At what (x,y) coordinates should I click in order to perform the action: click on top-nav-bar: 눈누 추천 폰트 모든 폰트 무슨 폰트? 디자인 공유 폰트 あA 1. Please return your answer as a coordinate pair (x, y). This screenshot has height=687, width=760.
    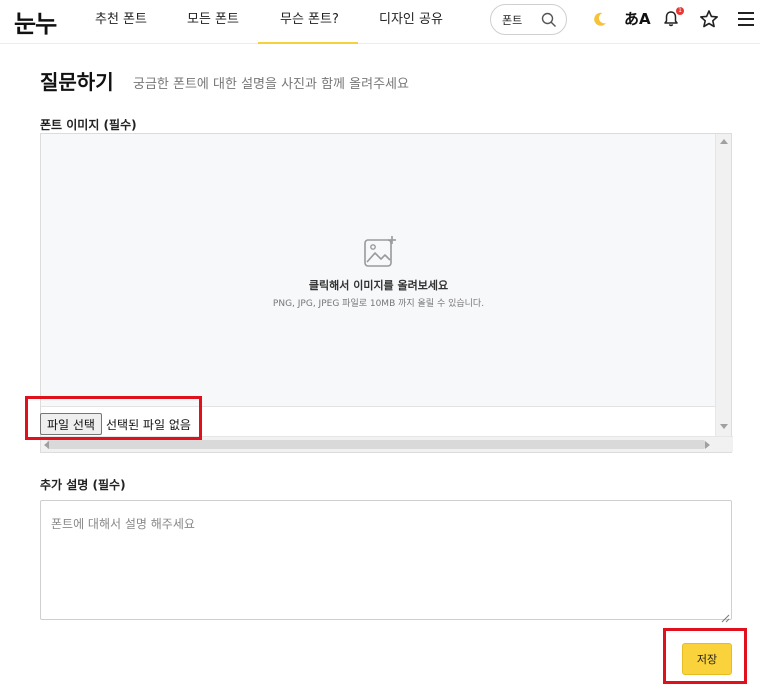
    Looking at the image, I should click on (380, 22).